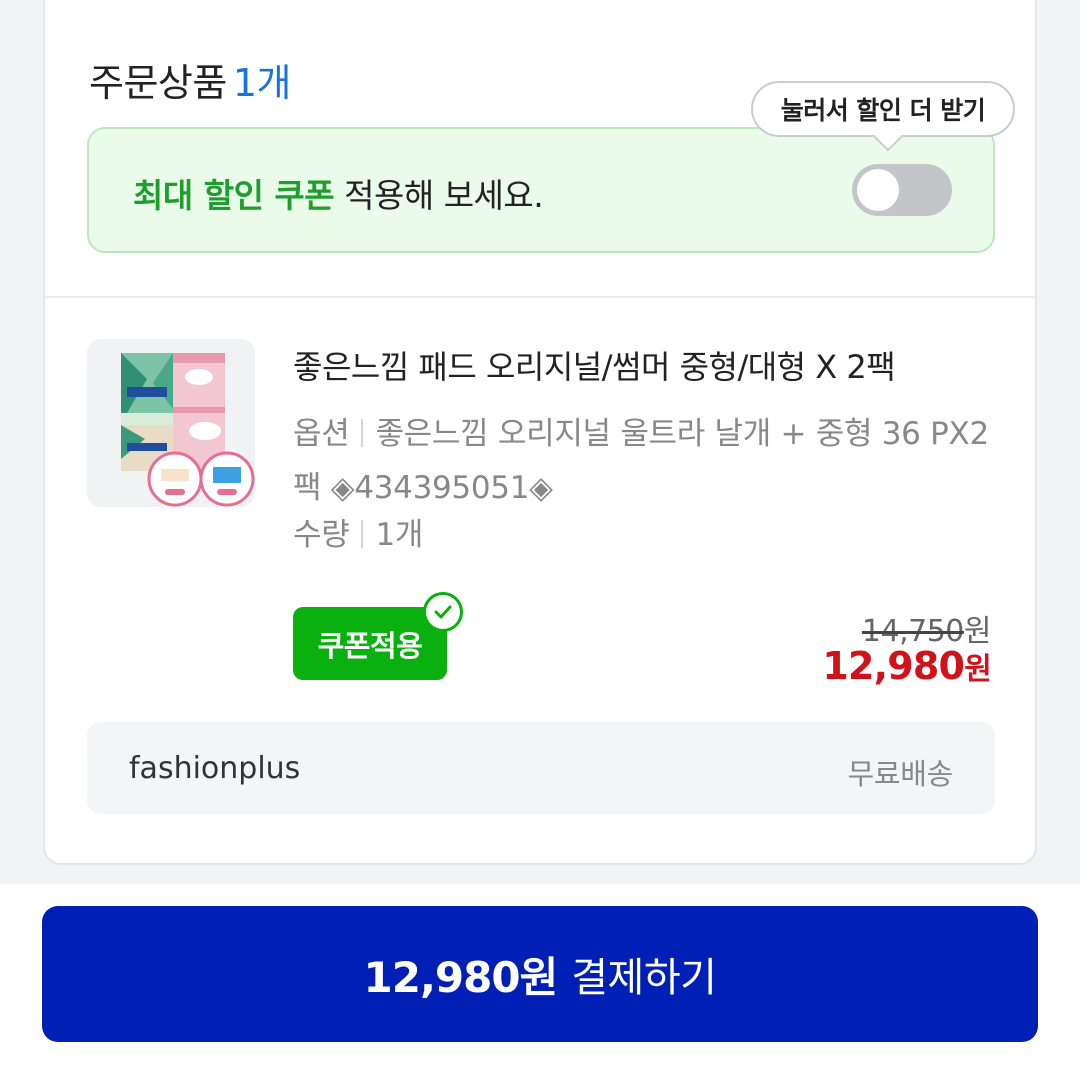 The width and height of the screenshot is (1080, 1068). I want to click on max-coupon-banner: 최대 할인 쿠폰 적용해 보세요., so click(541, 190).